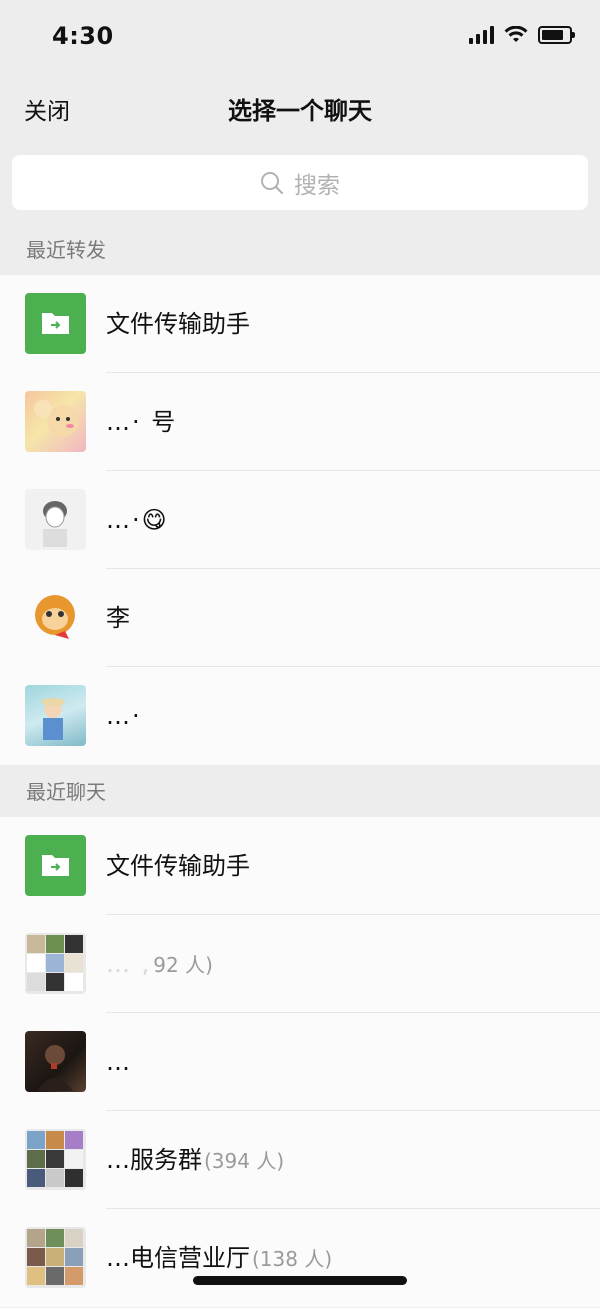 Image resolution: width=600 pixels, height=1308 pixels. Describe the element at coordinates (142, 422) in the screenshot. I see `chat-name: …· 号` at that location.